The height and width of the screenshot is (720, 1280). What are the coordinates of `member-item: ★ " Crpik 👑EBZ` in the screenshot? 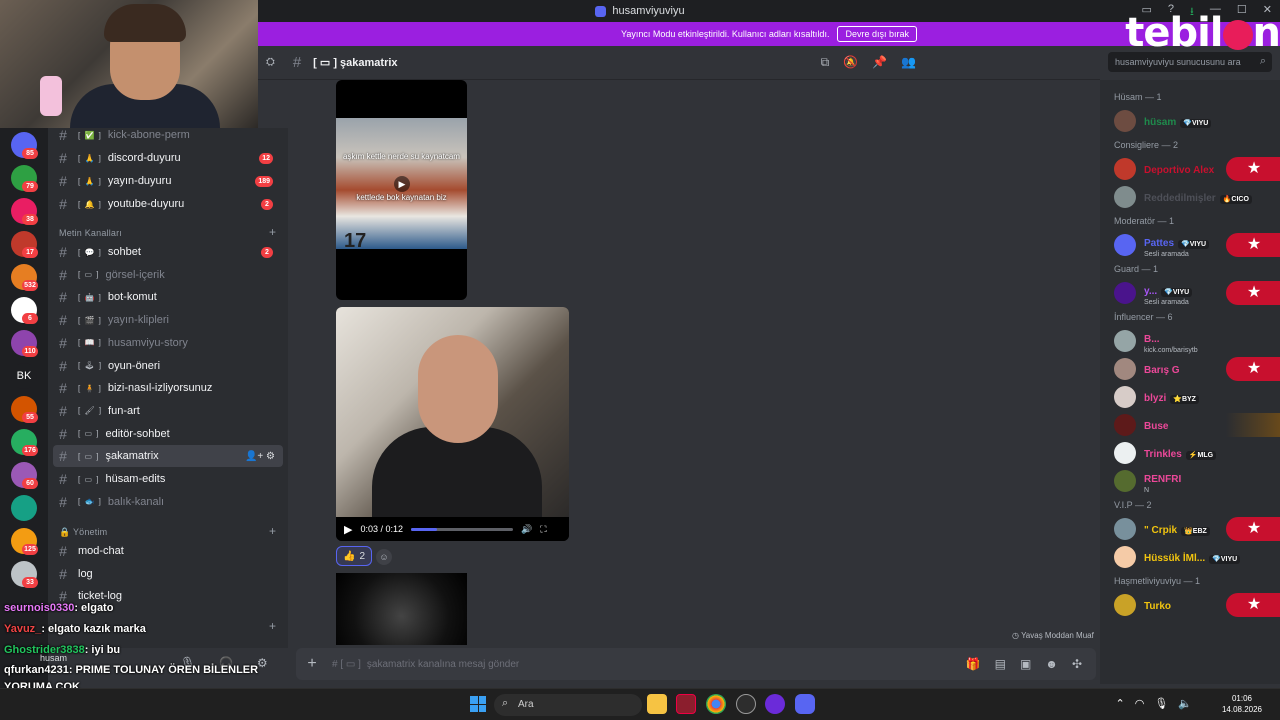 It's located at (1197, 529).